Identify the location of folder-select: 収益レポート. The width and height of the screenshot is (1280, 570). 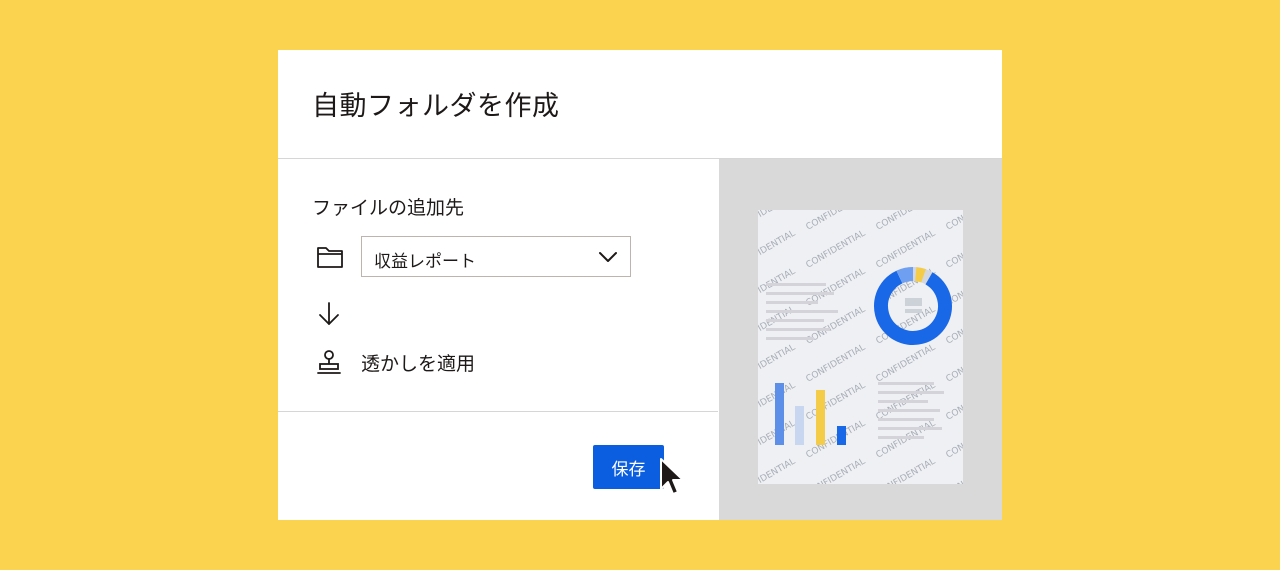
(496, 256).